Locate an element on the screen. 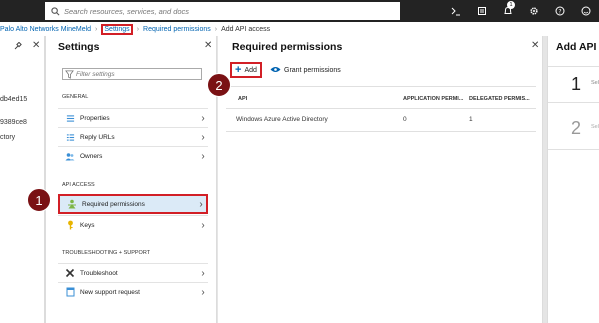  required-permissions-title: Required permissions is located at coordinates (287, 47).